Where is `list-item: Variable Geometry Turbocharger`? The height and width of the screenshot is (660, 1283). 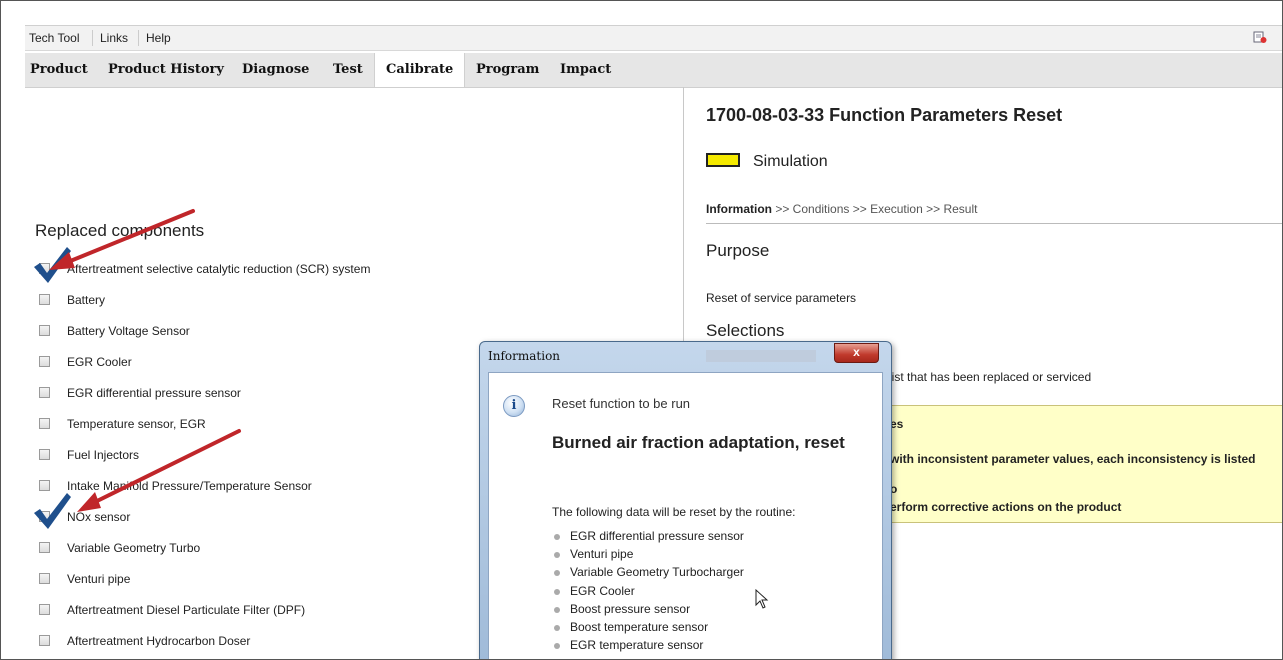
list-item: Variable Geometry Turbocharger is located at coordinates (648, 574).